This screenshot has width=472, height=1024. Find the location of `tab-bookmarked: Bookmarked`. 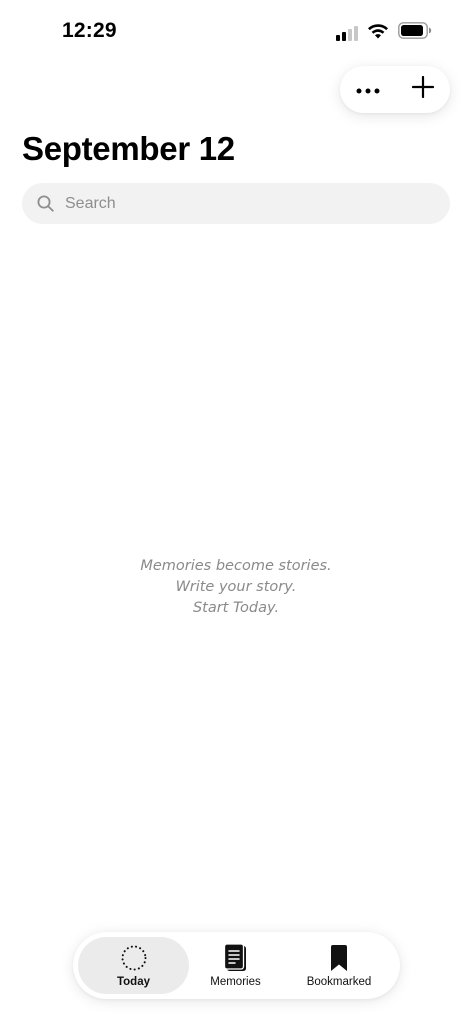

tab-bookmarked: Bookmarked is located at coordinates (339, 965).